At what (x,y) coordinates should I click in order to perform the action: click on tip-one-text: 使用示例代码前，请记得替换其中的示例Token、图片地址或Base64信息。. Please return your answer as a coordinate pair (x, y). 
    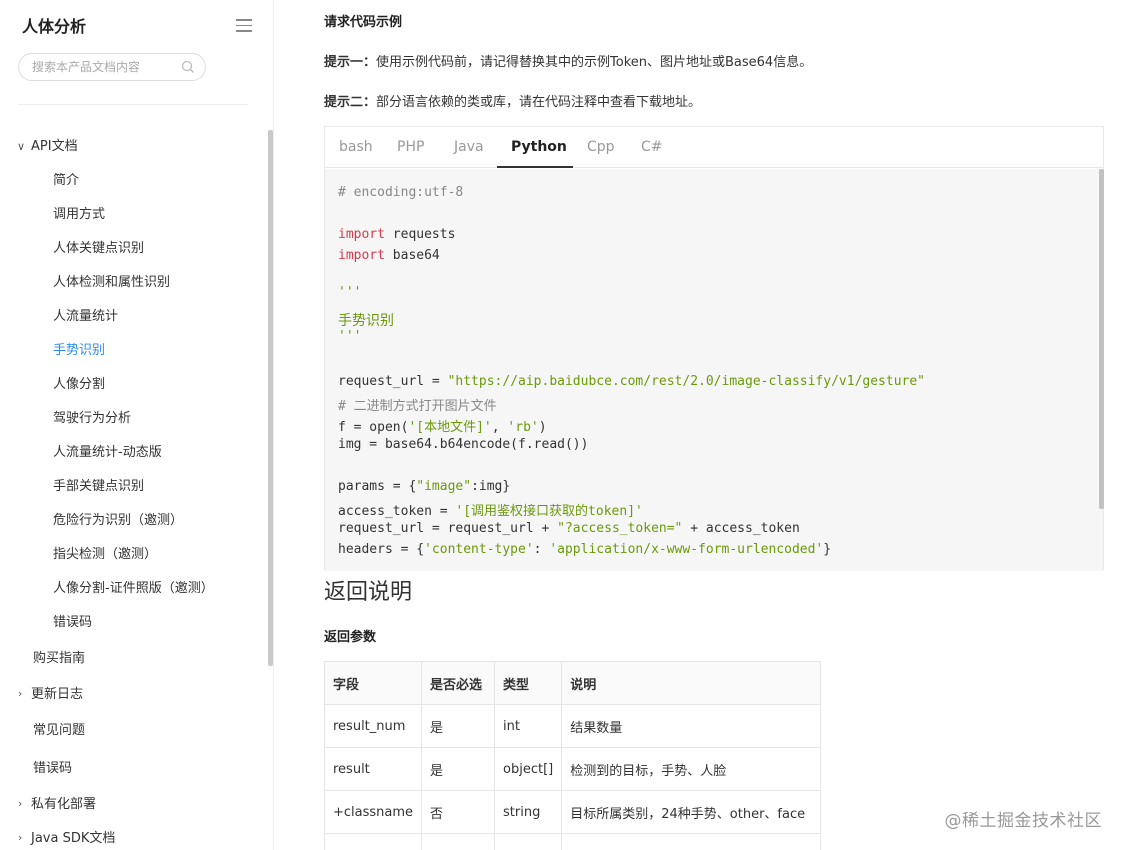
    Looking at the image, I should click on (594, 62).